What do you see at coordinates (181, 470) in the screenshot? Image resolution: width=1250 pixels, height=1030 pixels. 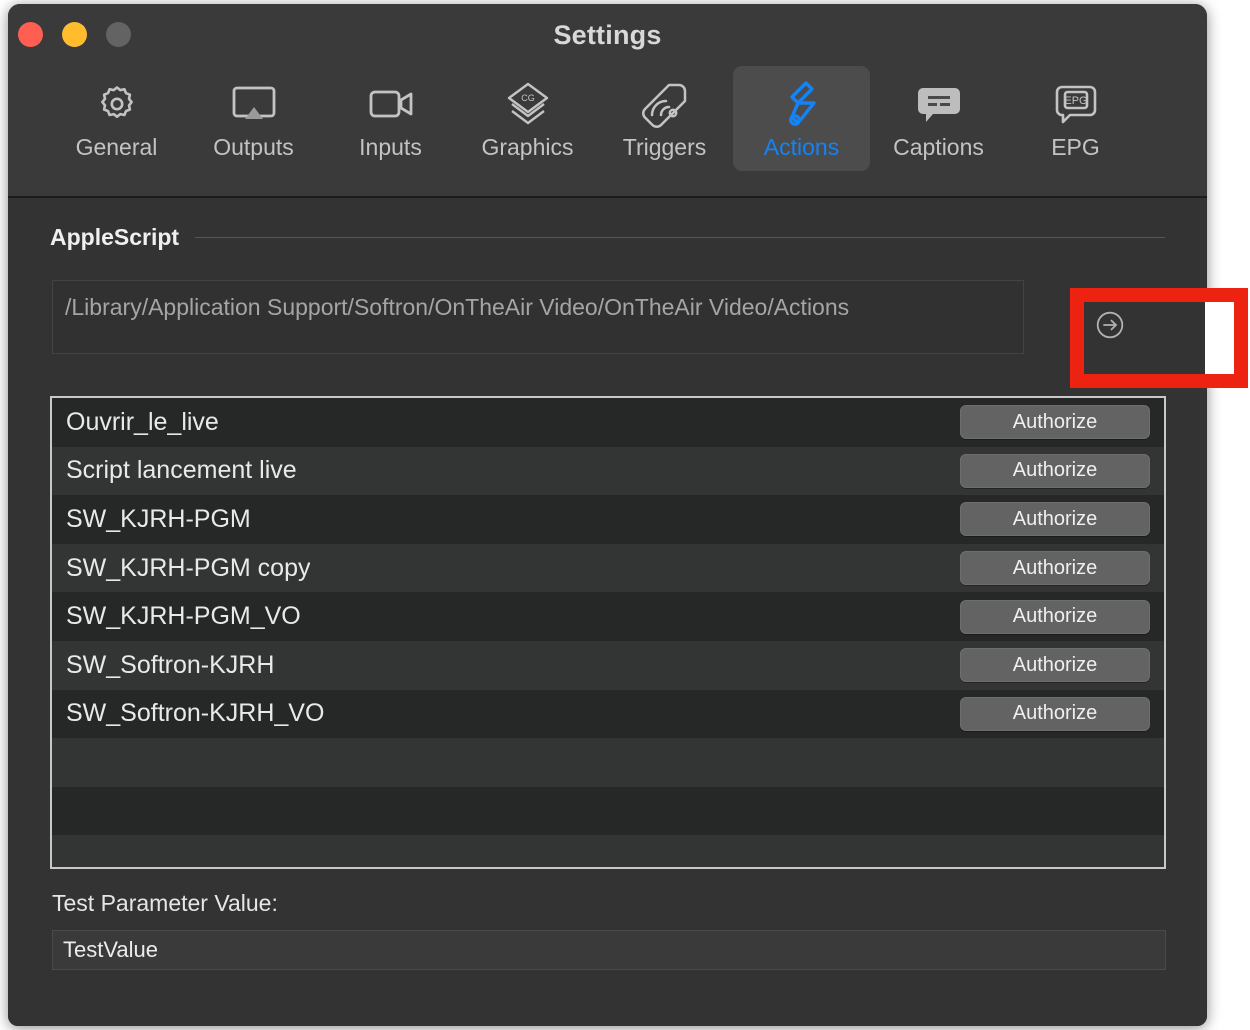 I see `action-name: Script lancement live` at bounding box center [181, 470].